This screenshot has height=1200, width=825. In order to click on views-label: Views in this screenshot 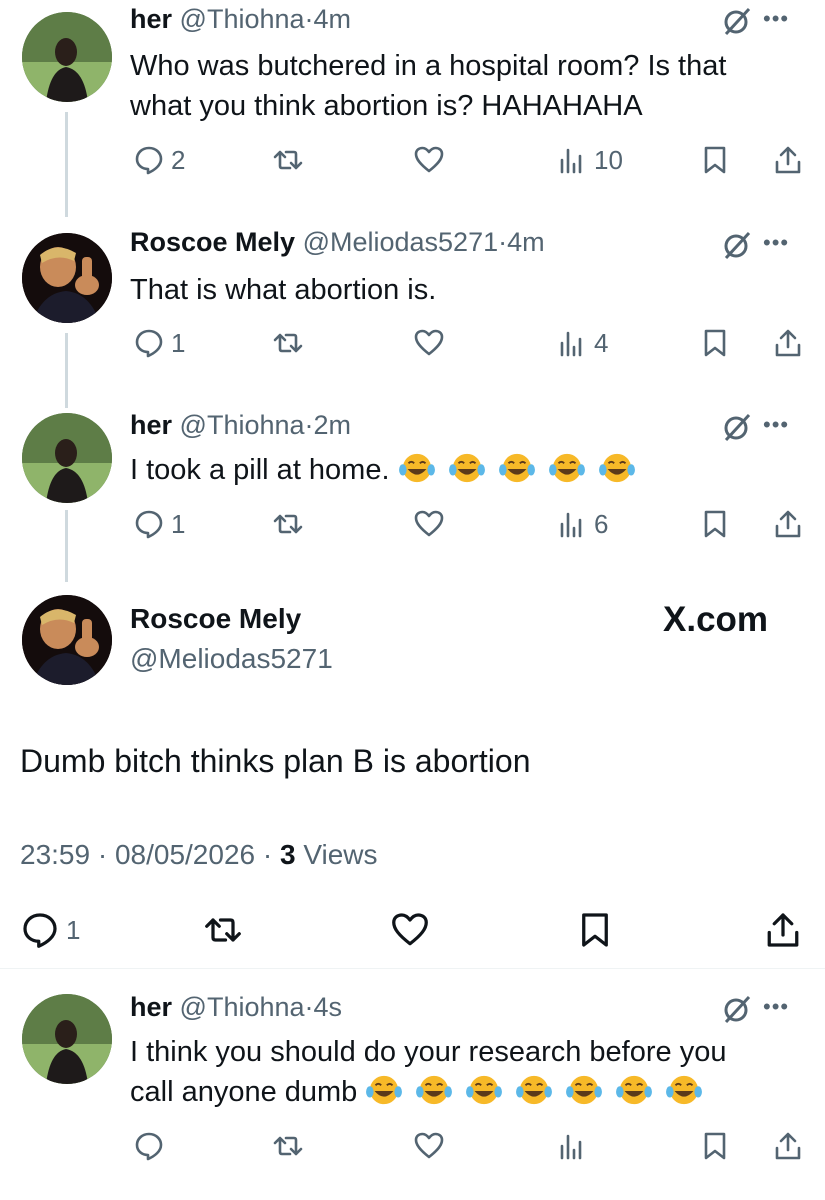, I will do `click(336, 854)`.